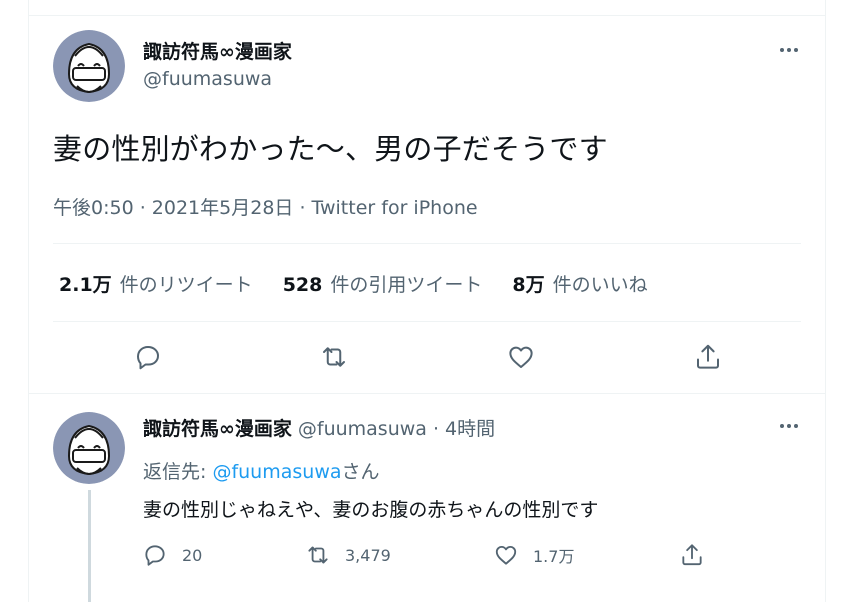  I want to click on tweet-stats: 2.1万 件のリツイート 528 件の引用ツイート 8万 件のいいね, so click(353, 283).